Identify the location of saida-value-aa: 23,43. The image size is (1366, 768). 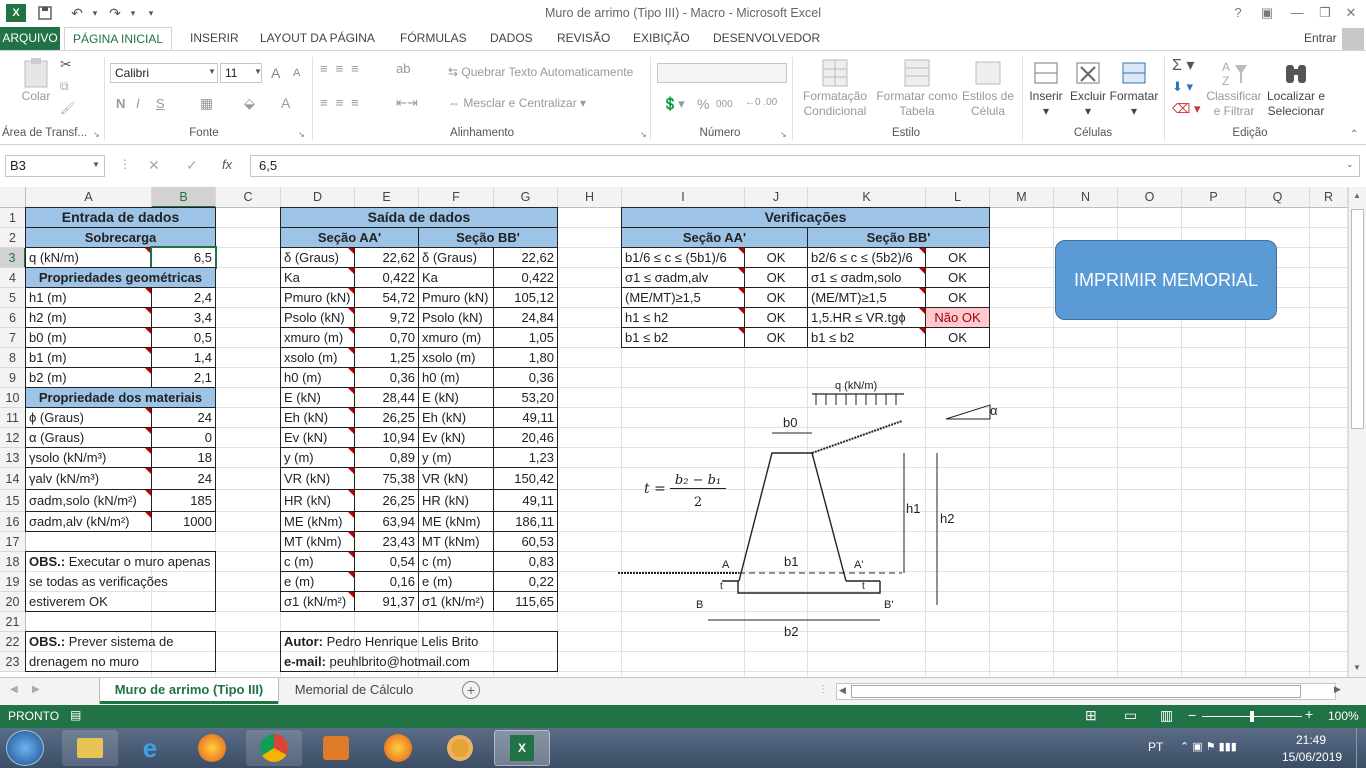
(386, 541).